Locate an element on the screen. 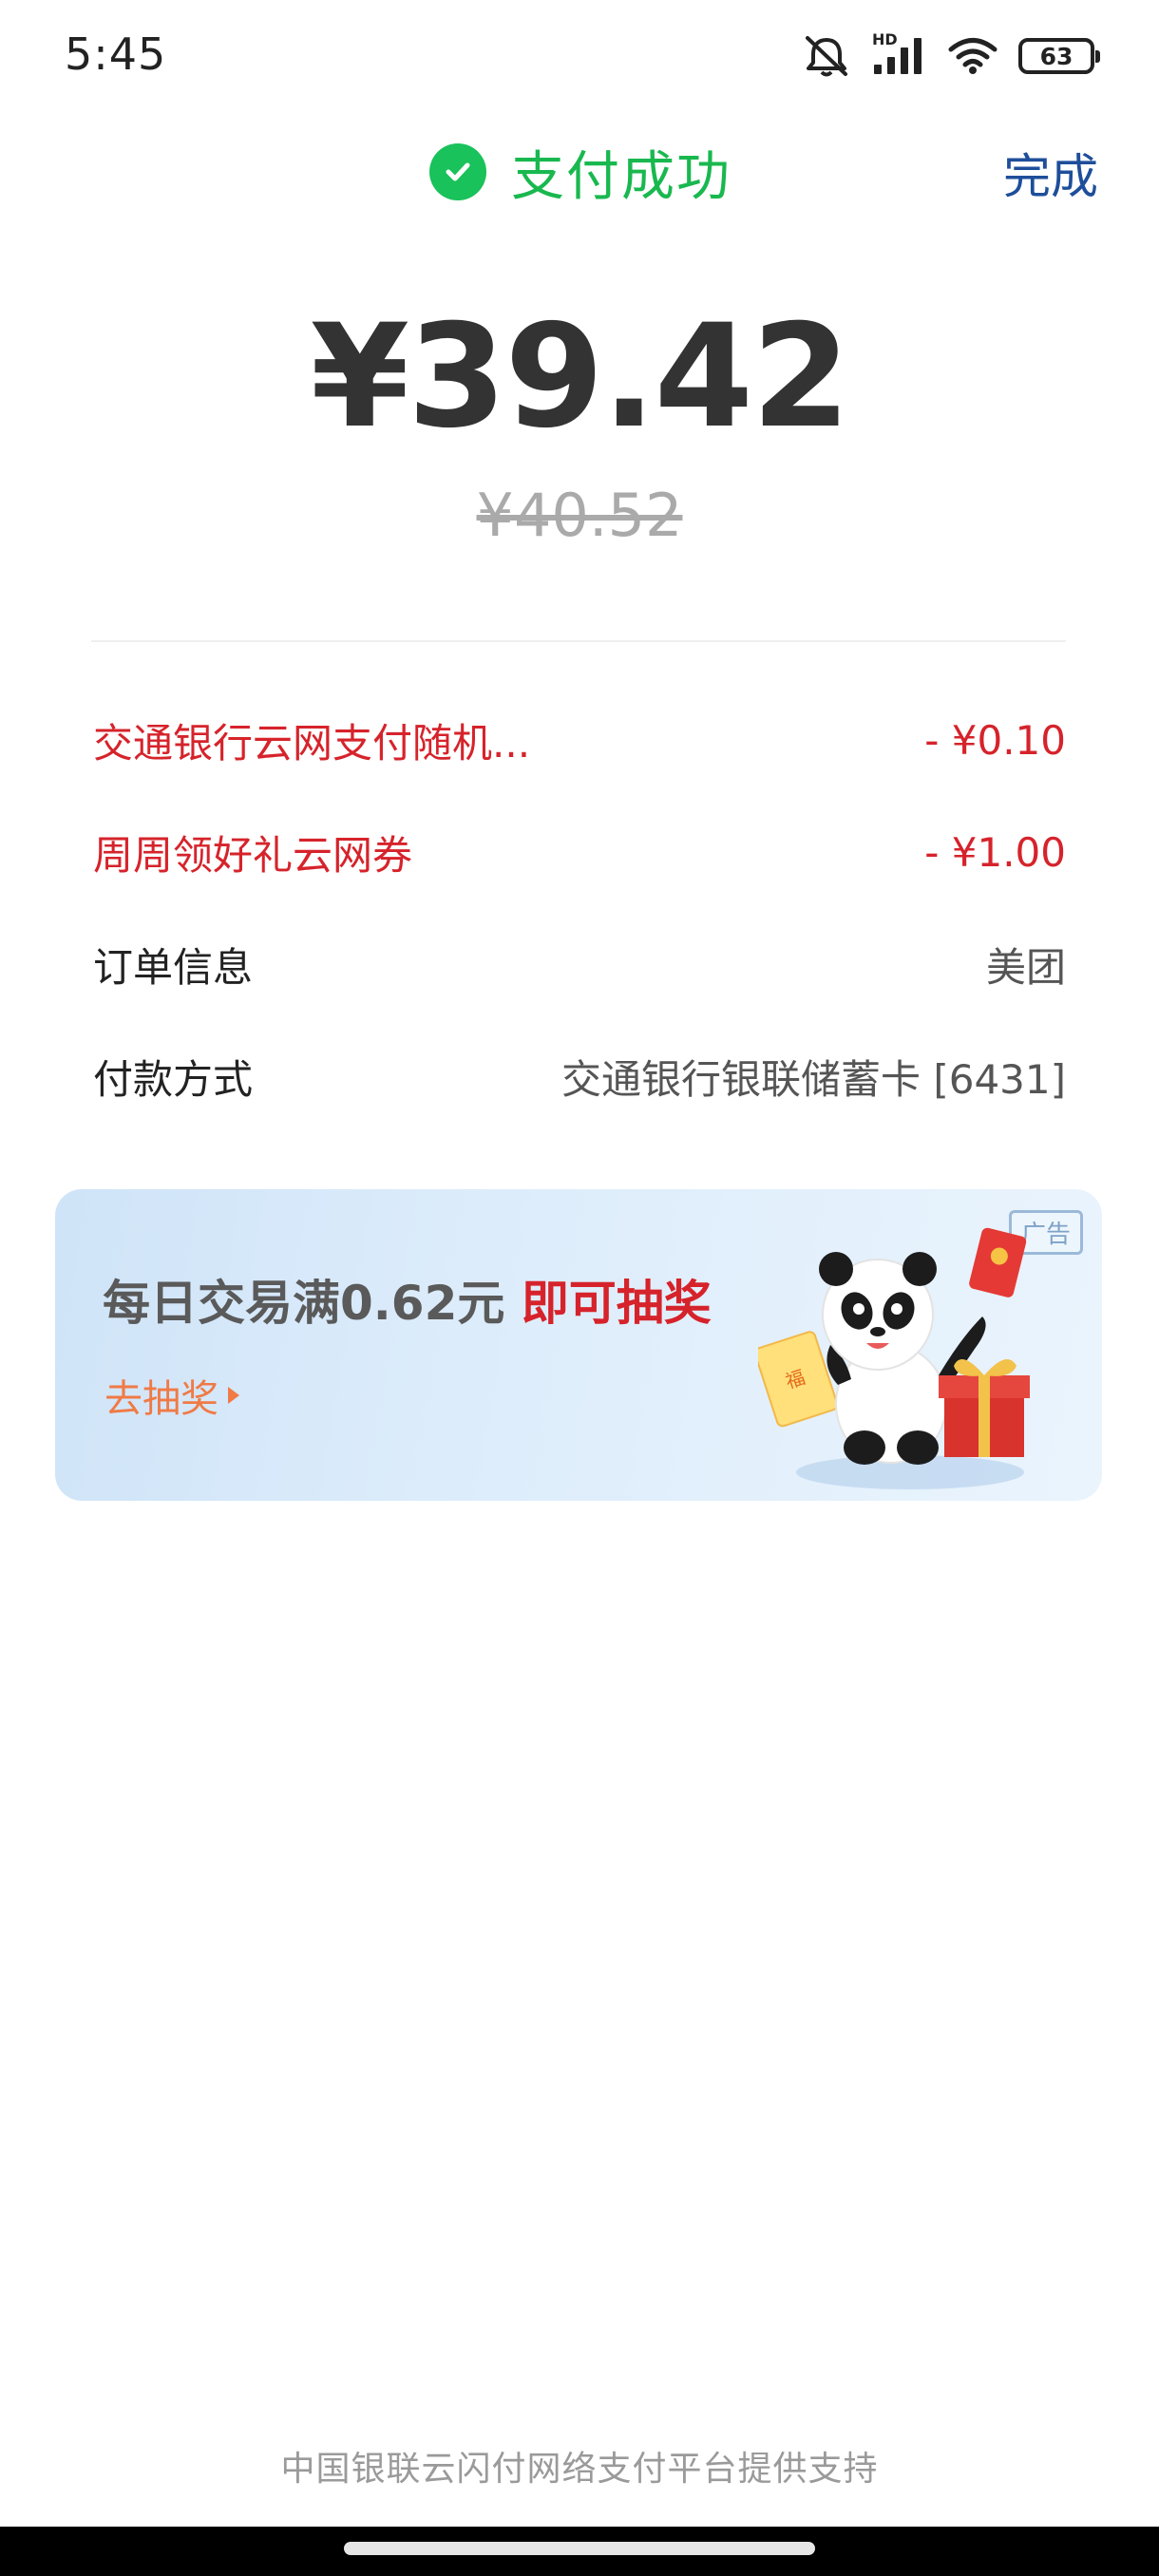  order-info-row: 订单信息 美团 is located at coordinates (579, 964).